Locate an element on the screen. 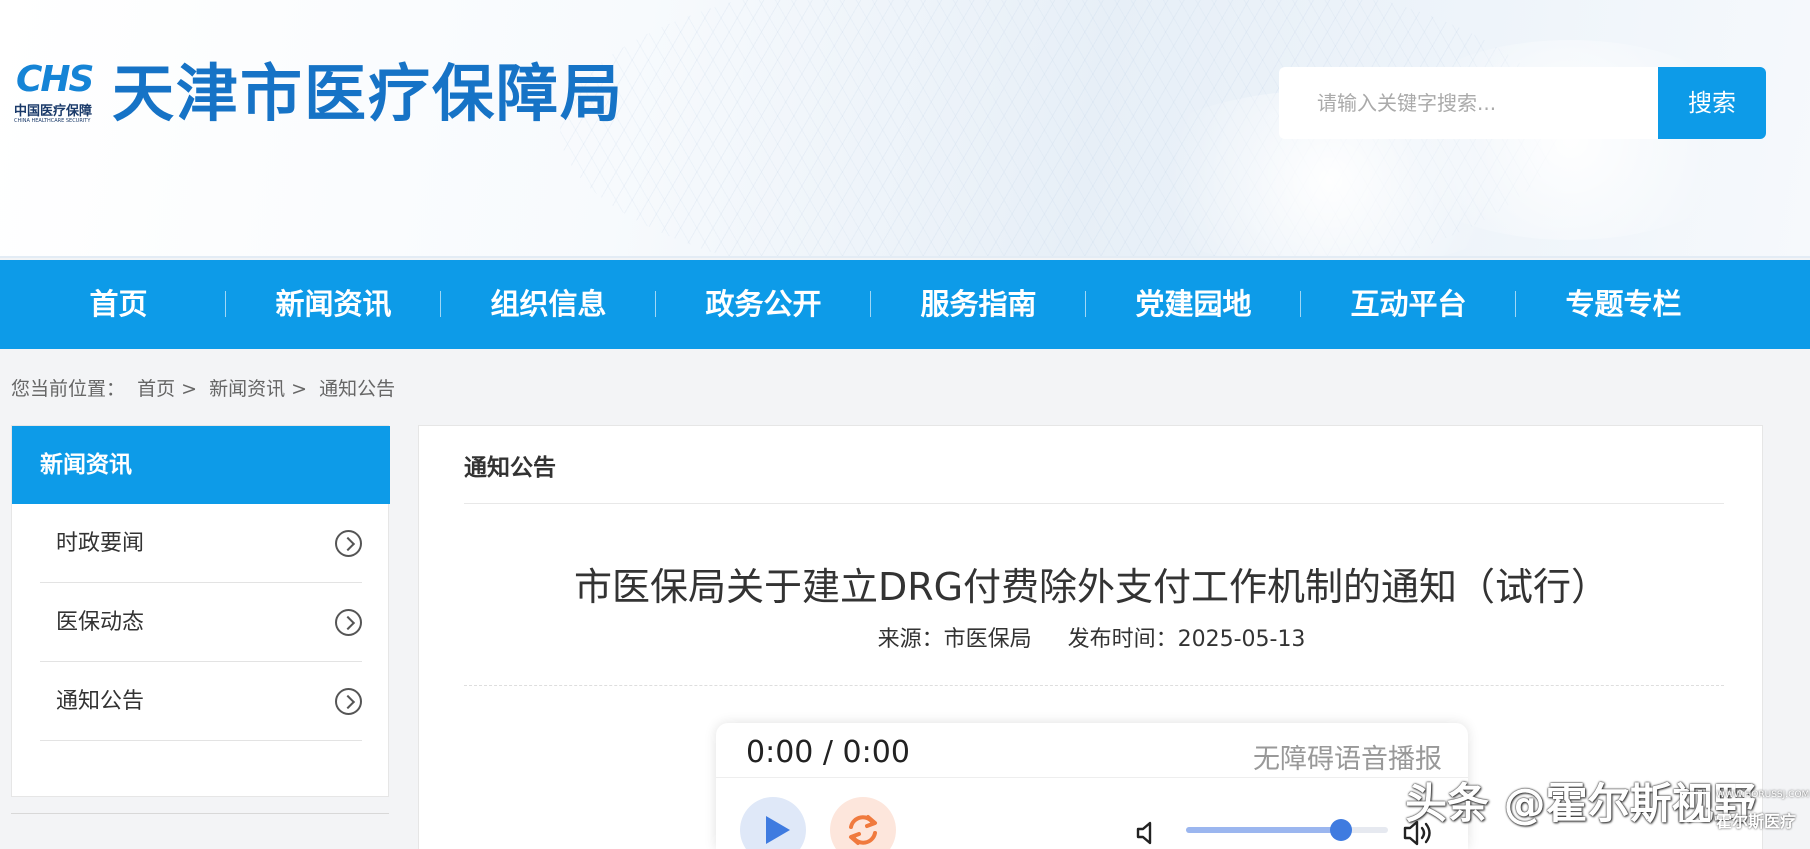  sidebar: 新闻资讯 时政要闻 医保动态 通知公告 is located at coordinates (200, 611).